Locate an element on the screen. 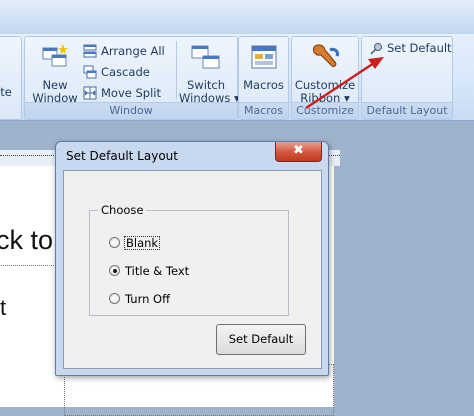 Image resolution: width=474 pixels, height=416 pixels. radio-blank: Blank is located at coordinates (149, 243).